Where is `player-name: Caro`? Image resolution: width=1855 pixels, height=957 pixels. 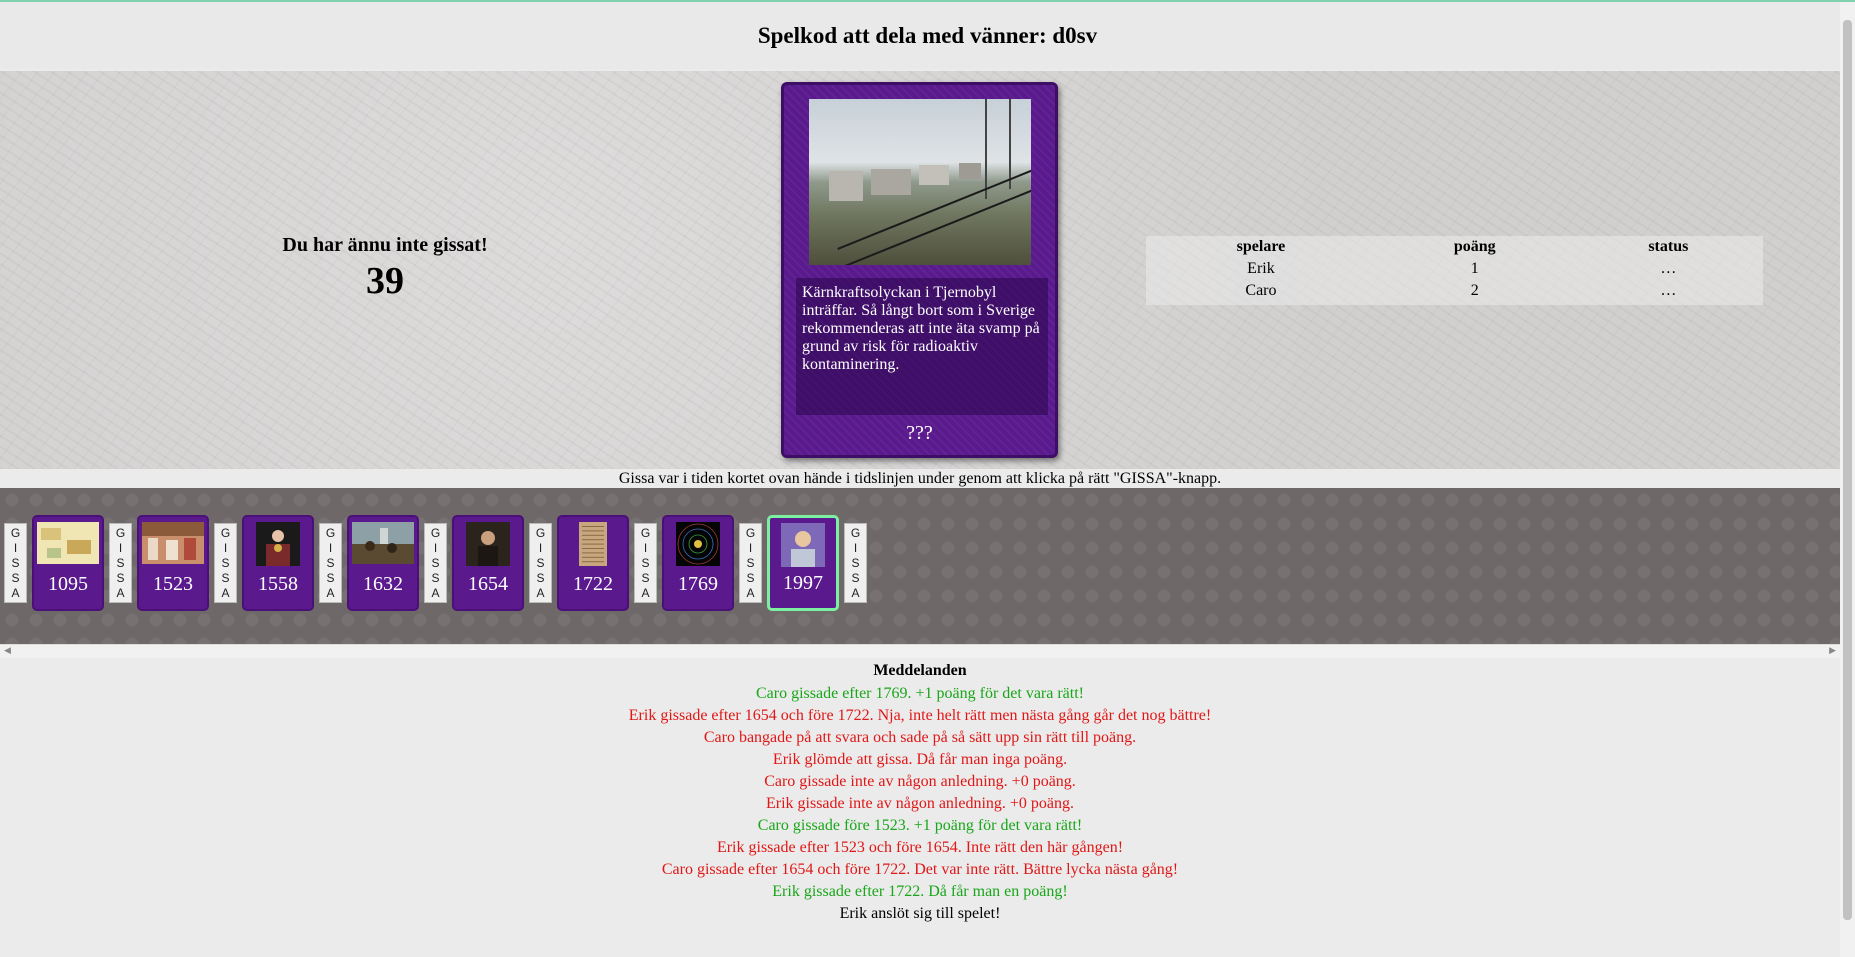
player-name: Caro is located at coordinates (1261, 290).